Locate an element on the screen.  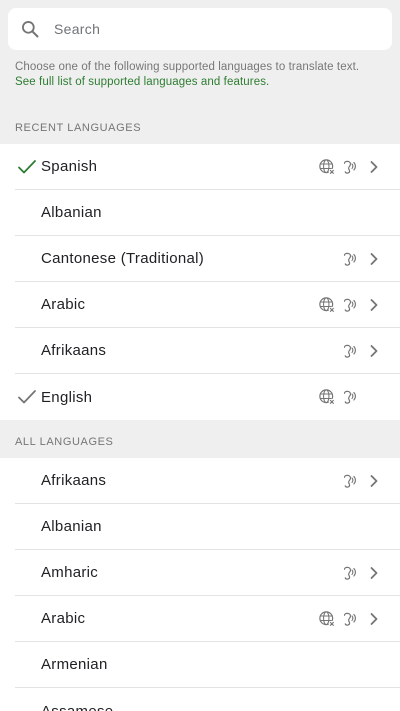
language-label: Assamese is located at coordinates (77, 706).